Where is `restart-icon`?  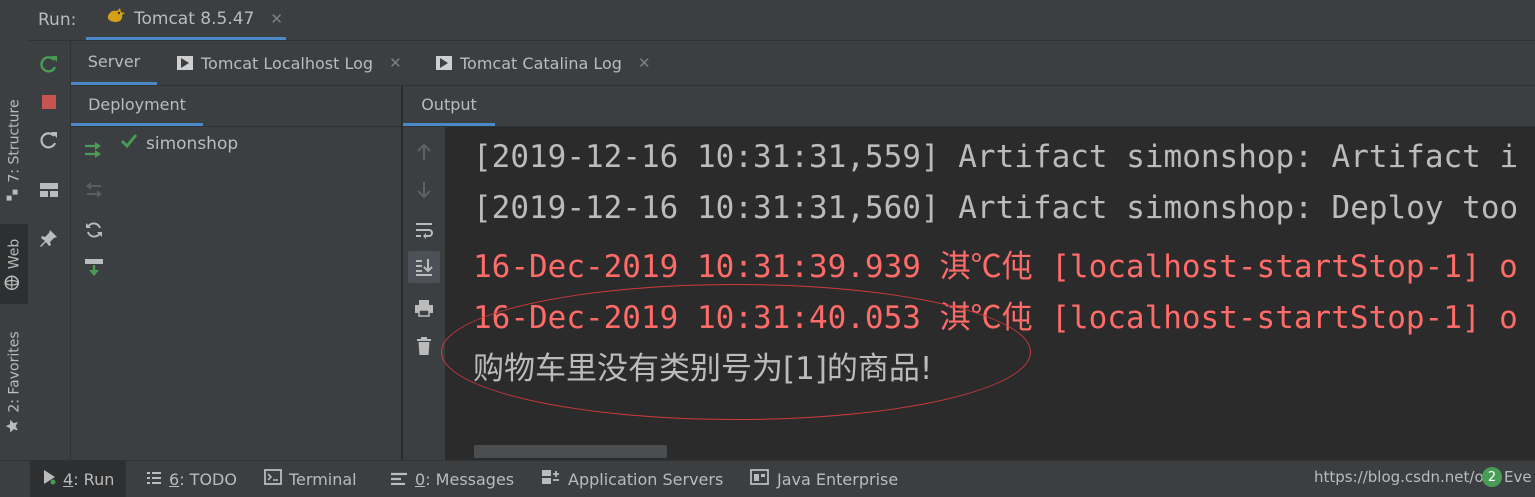
restart-icon is located at coordinates (49, 140).